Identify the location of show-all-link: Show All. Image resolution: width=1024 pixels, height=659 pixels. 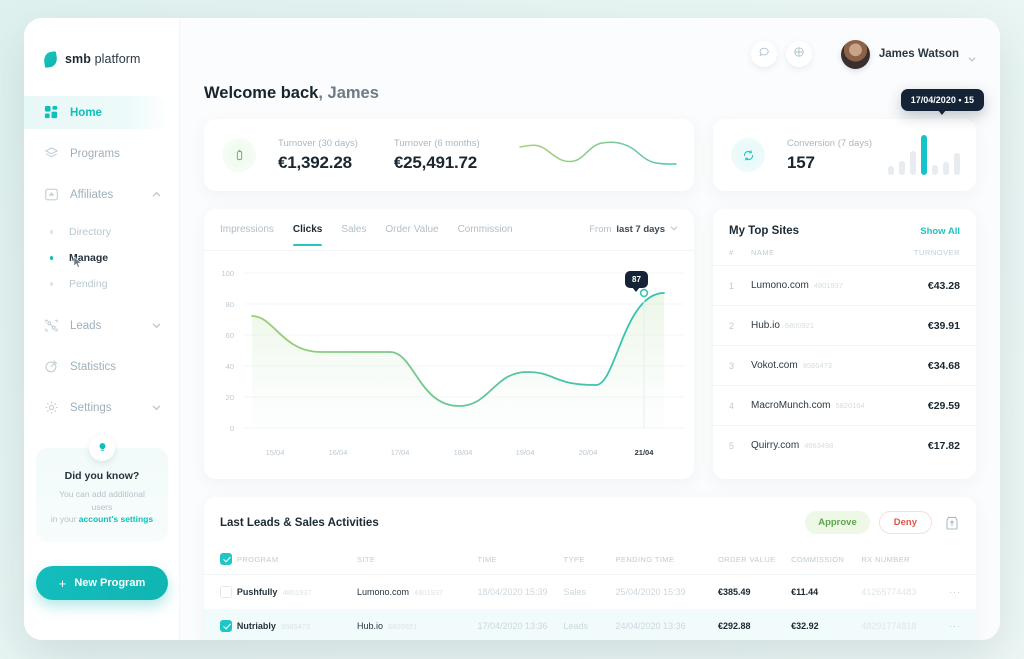
(940, 231).